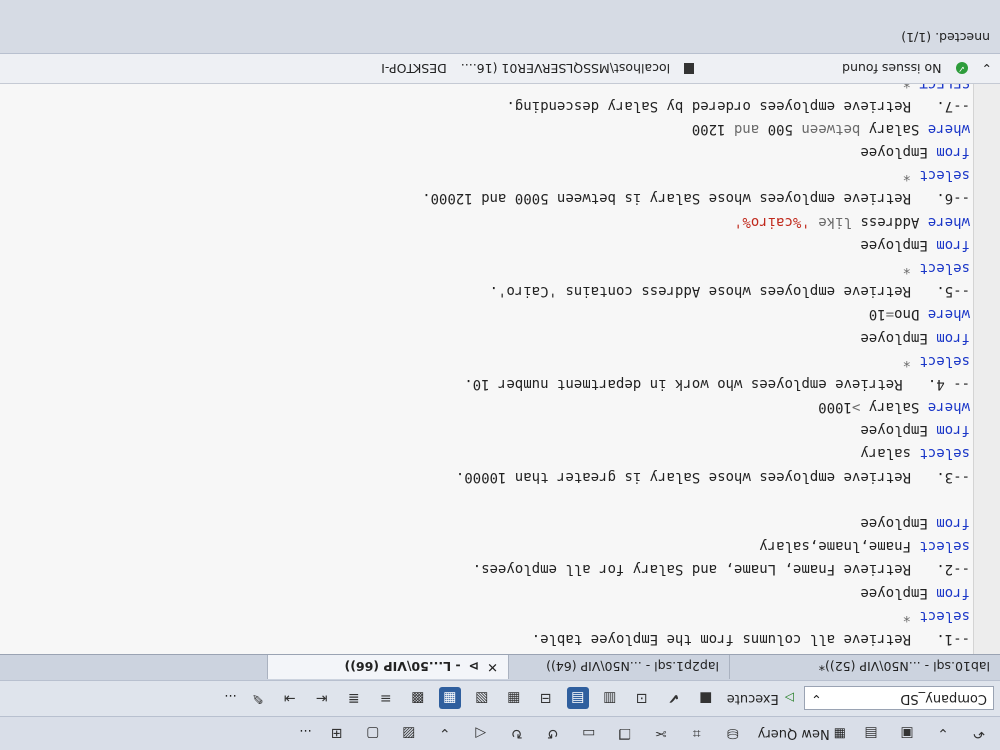 The width and height of the screenshot is (1000, 750). I want to click on redo-icon: ↻, so click(517, 734).